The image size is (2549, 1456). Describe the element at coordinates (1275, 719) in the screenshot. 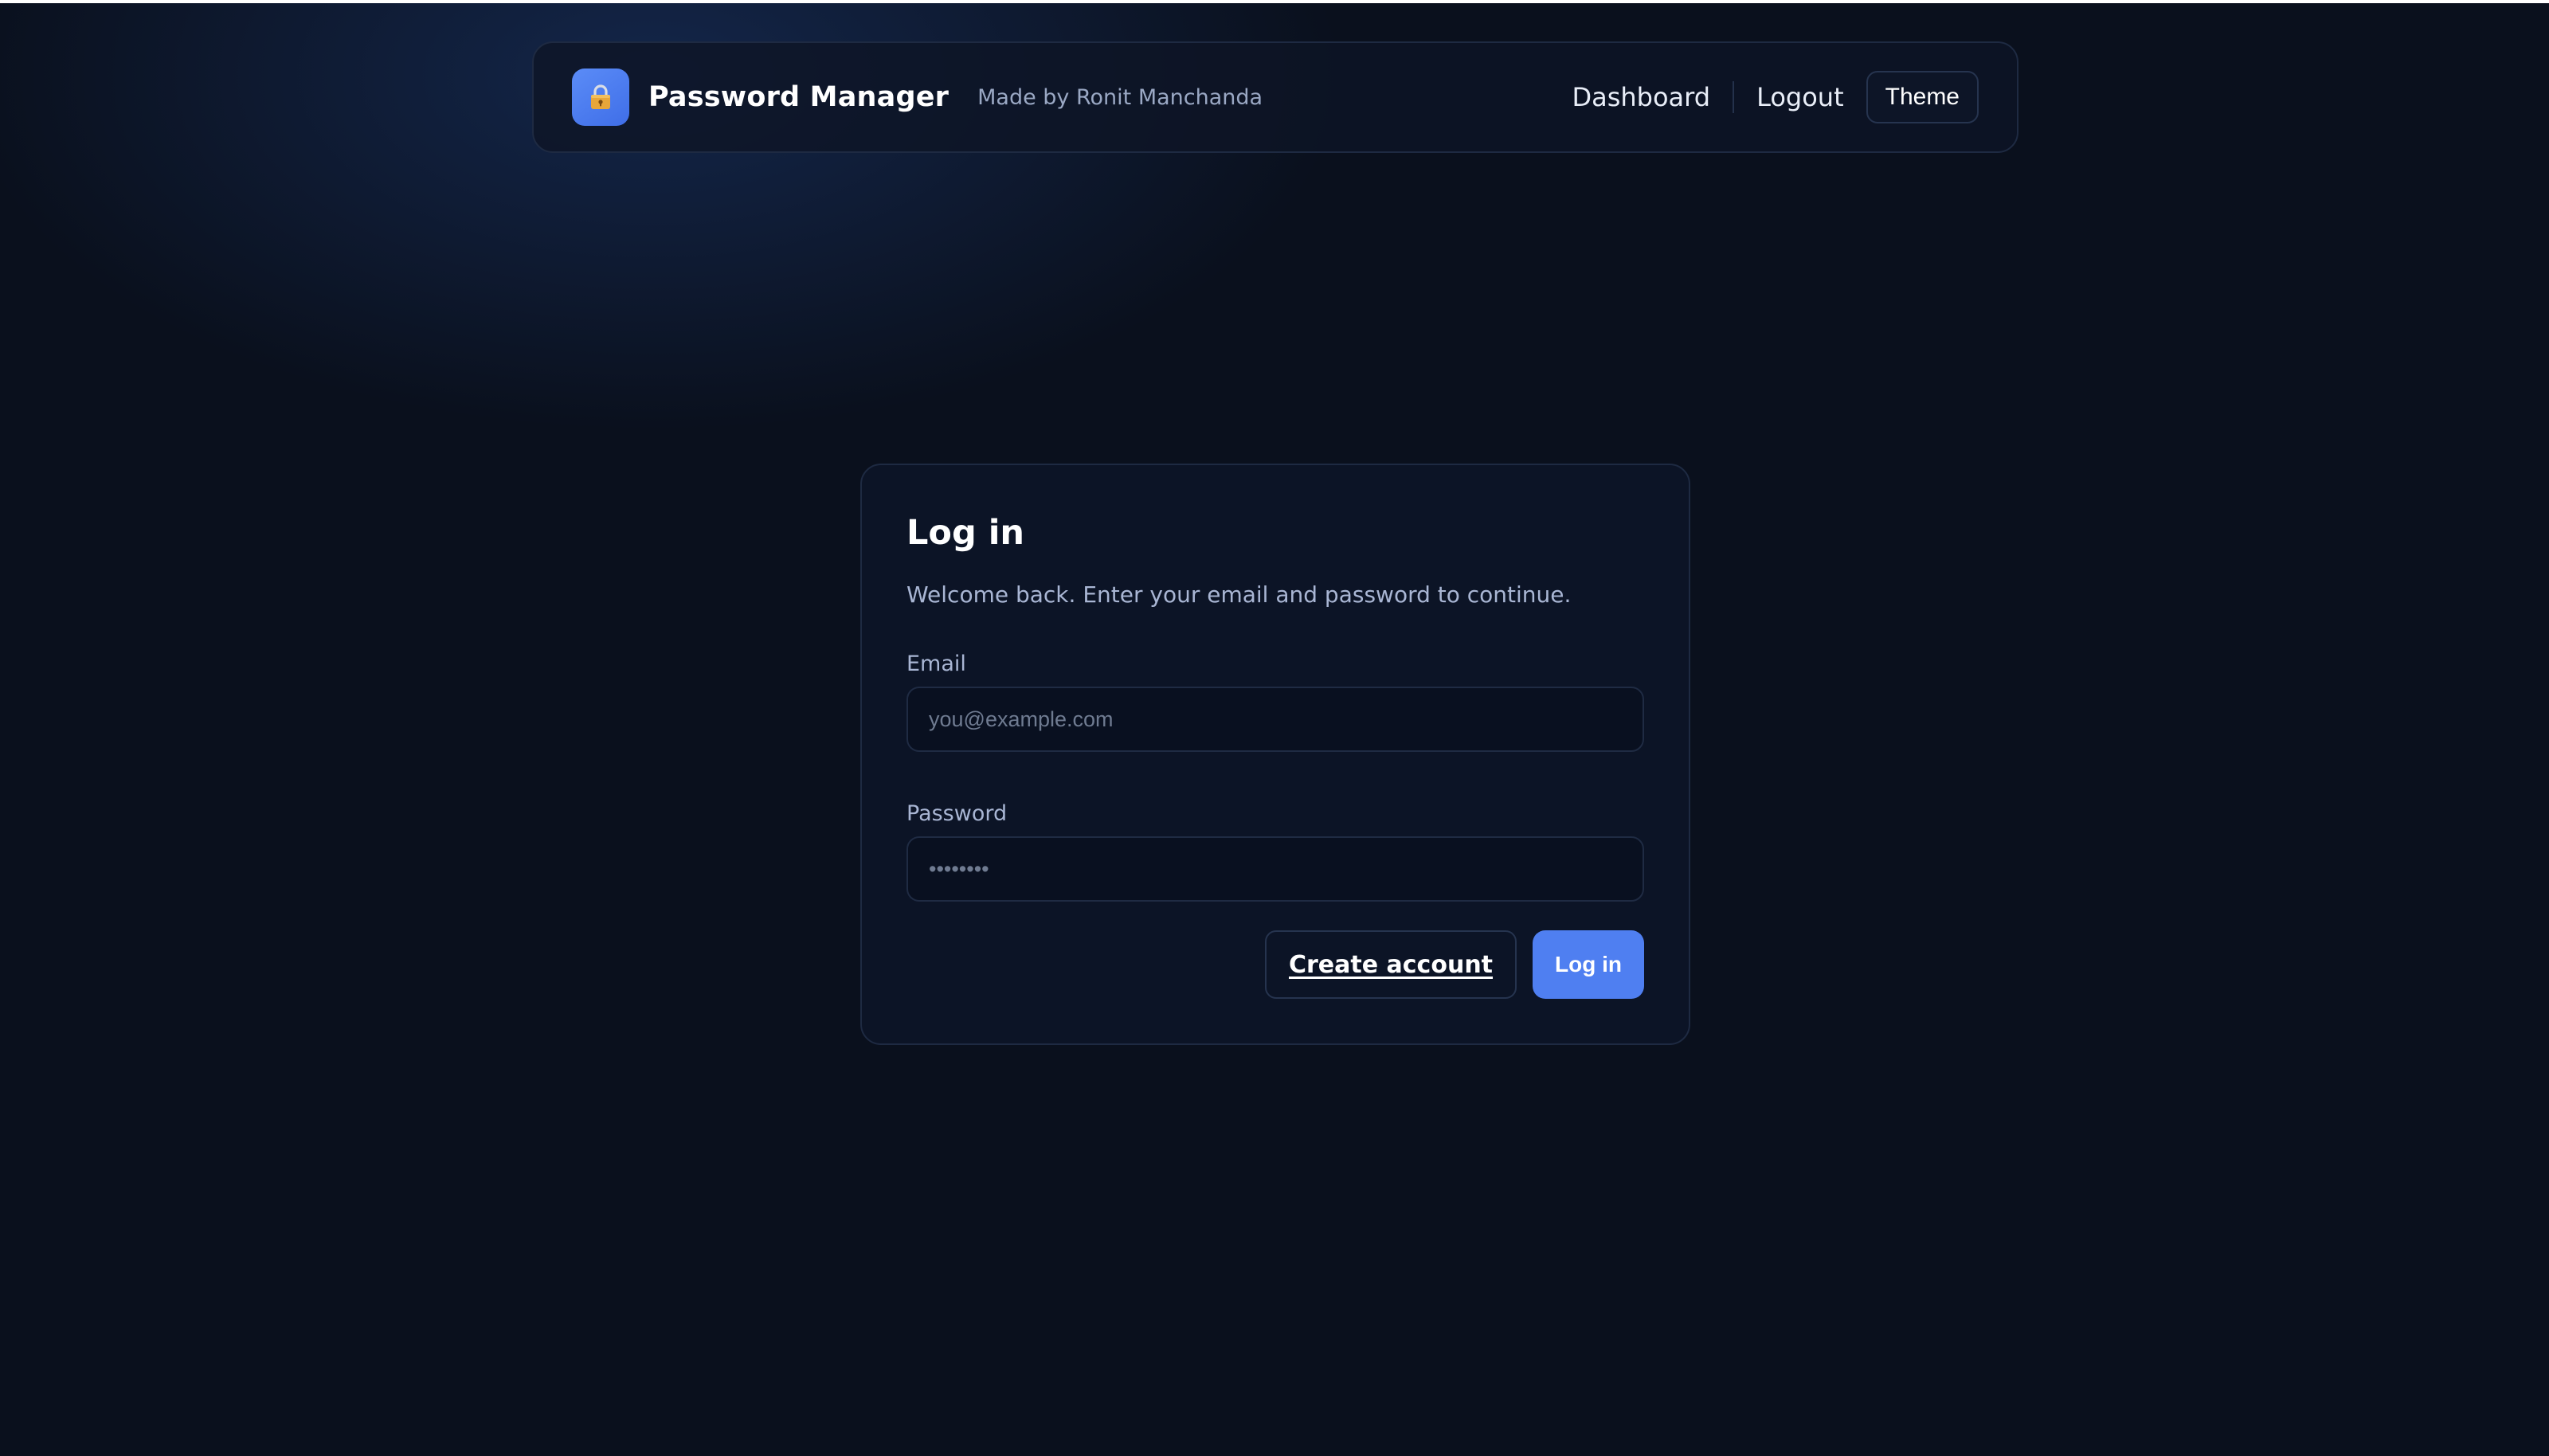

I see `email-input` at that location.